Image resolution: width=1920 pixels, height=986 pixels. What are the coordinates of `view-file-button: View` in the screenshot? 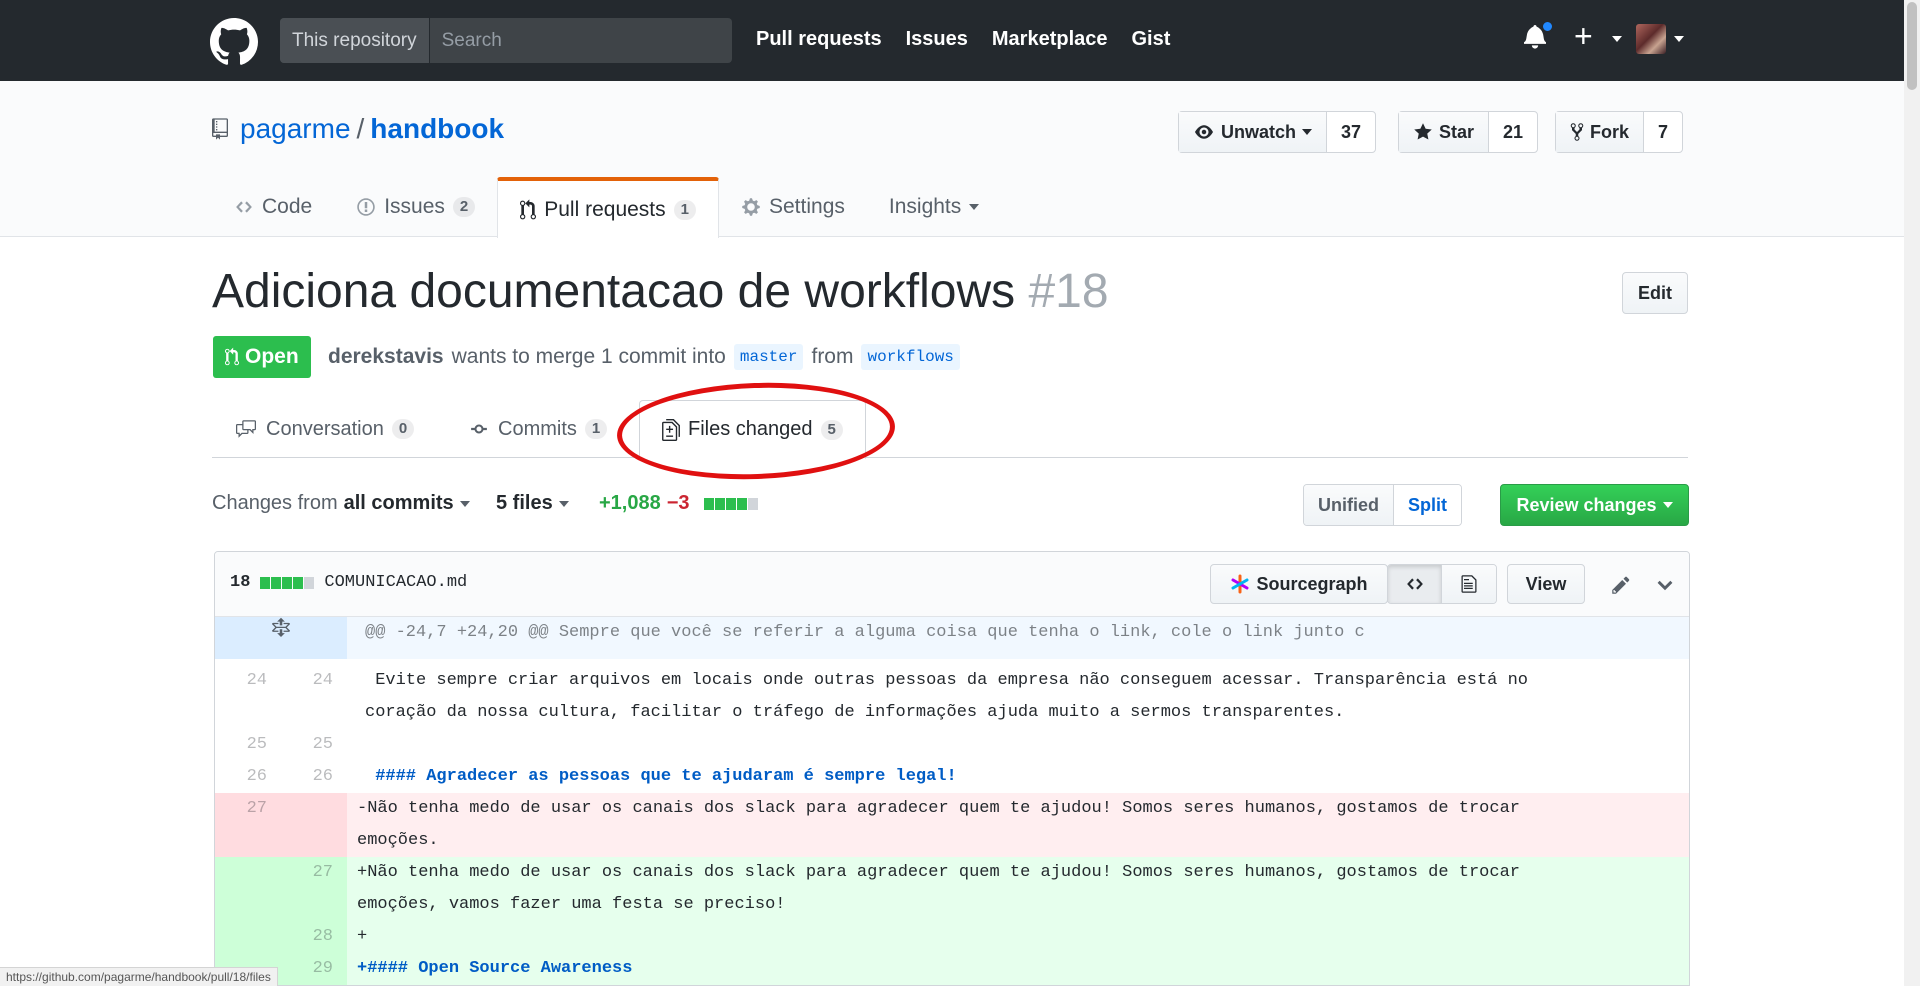 It's located at (1546, 584).